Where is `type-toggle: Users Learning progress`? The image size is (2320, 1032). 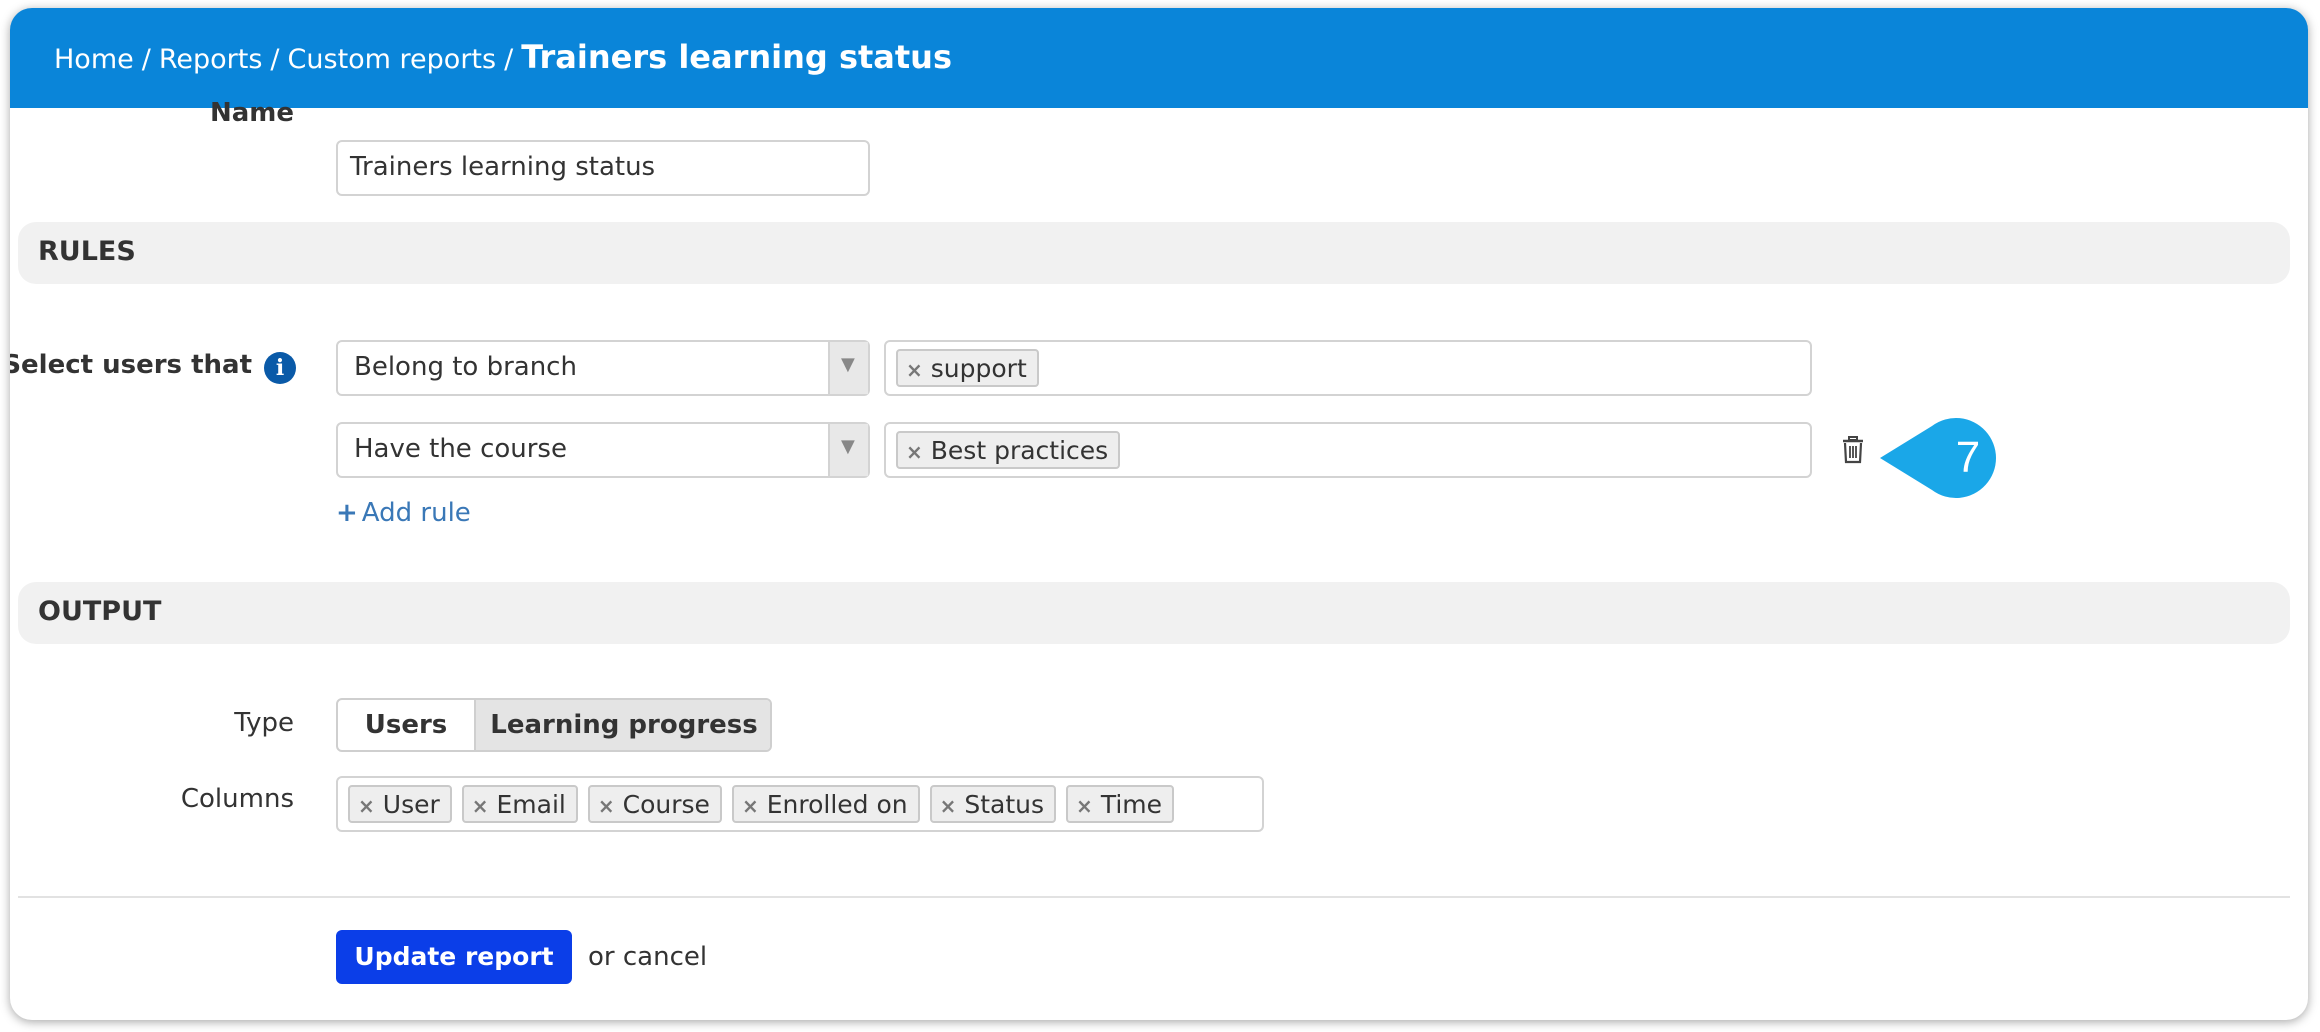
type-toggle: Users Learning progress is located at coordinates (554, 725).